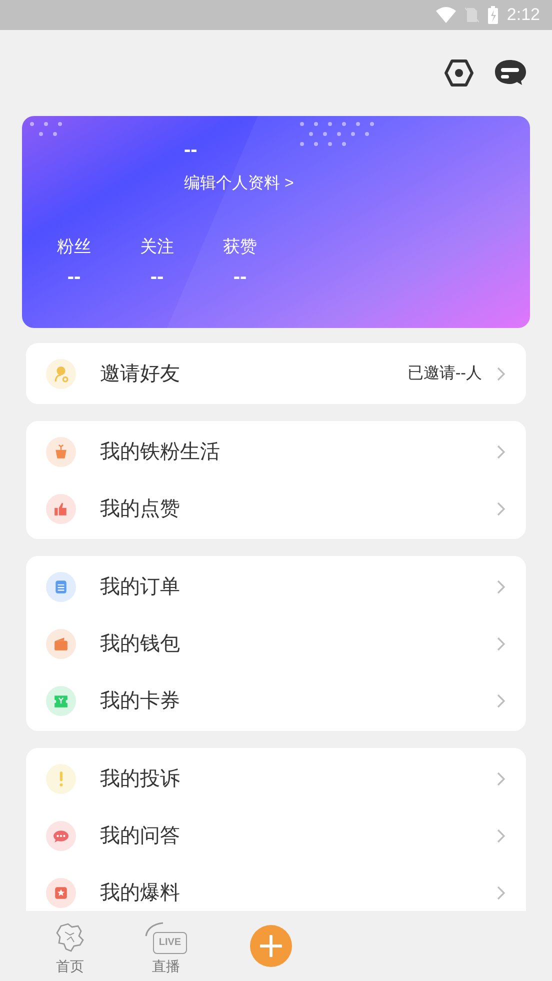  I want to click on plus-icon, so click(271, 946).